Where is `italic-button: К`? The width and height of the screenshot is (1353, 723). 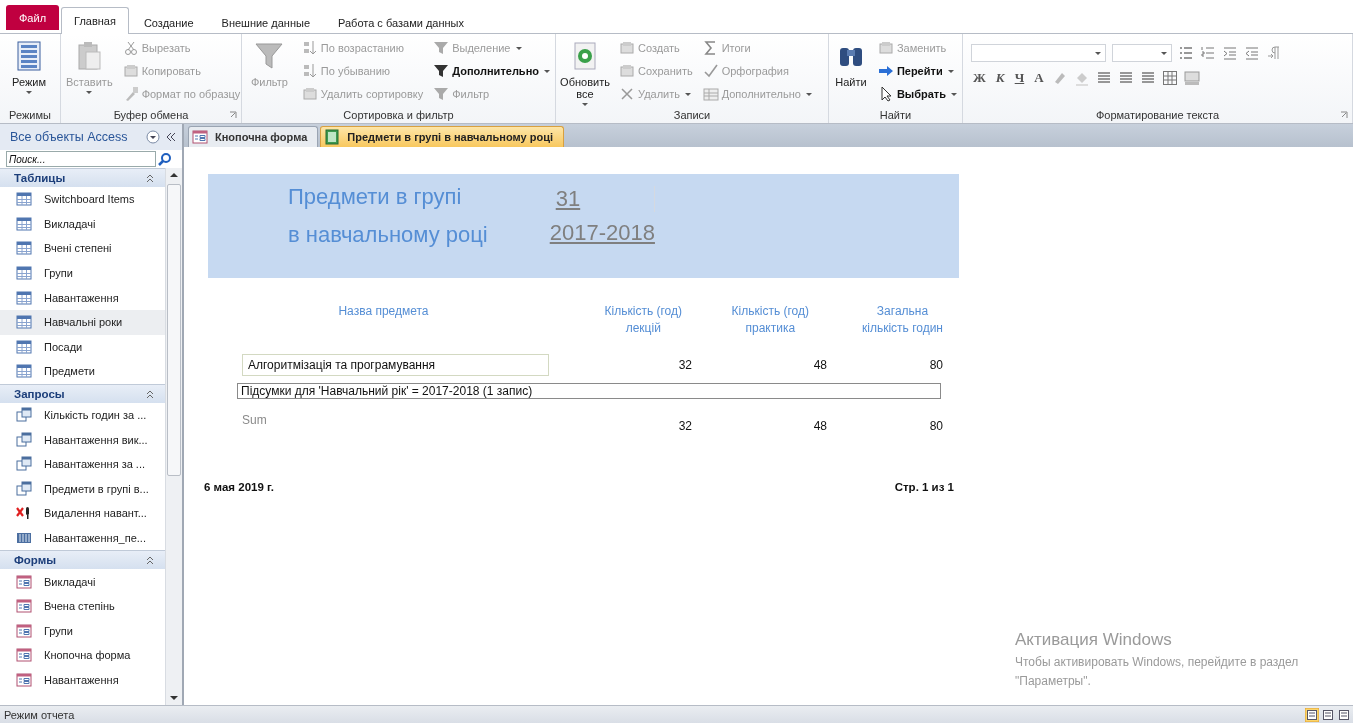
italic-button: К is located at coordinates (1000, 78).